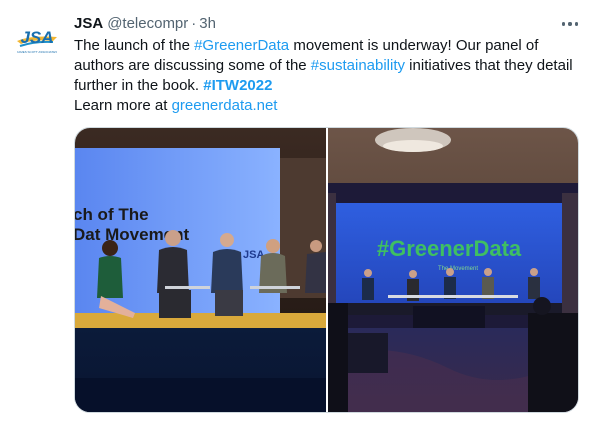 The width and height of the screenshot is (599, 423). What do you see at coordinates (207, 24) in the screenshot?
I see `tweet-timestamp: 3h` at bounding box center [207, 24].